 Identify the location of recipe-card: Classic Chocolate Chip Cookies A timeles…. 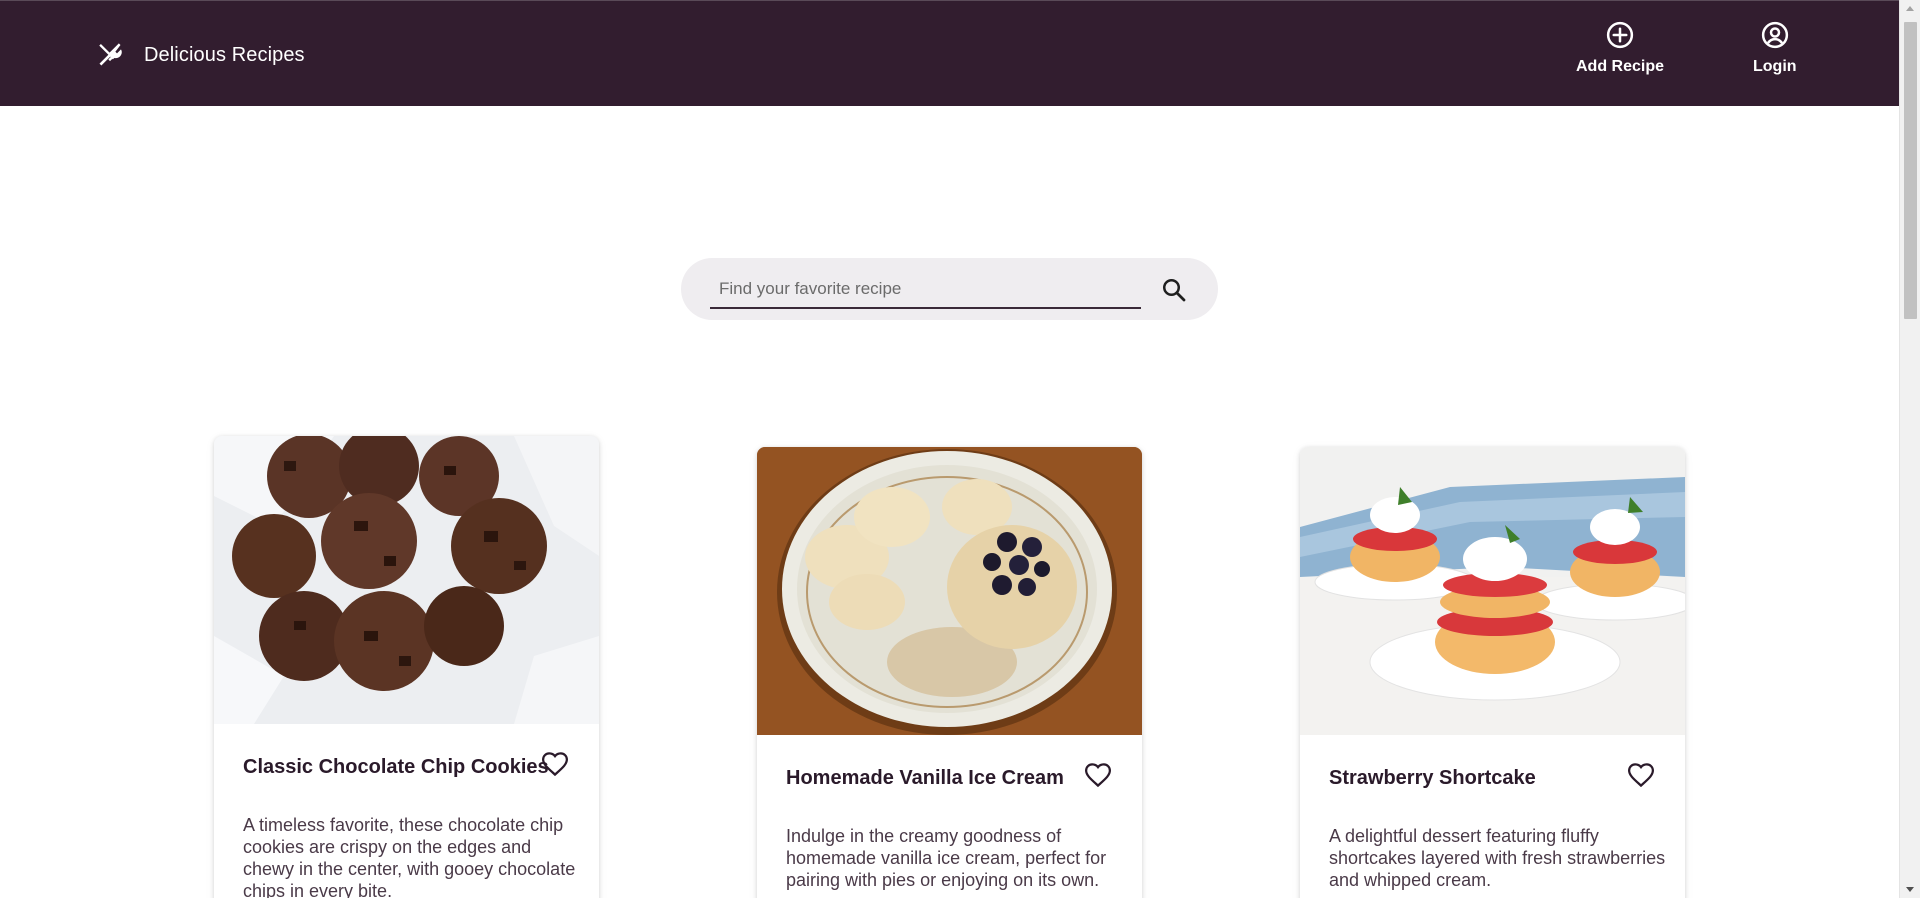
(406, 667).